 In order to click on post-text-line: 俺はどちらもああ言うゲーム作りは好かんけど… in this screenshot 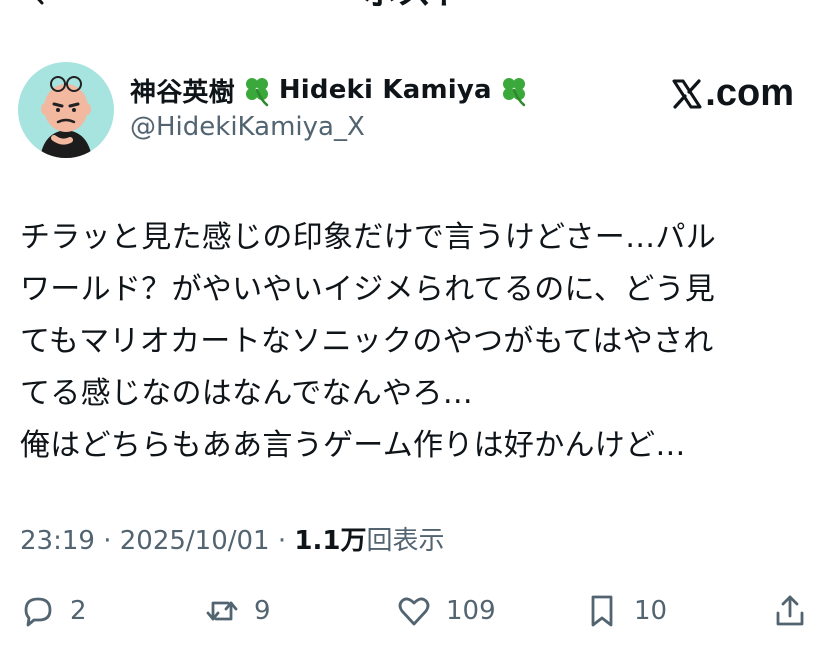, I will do `click(353, 445)`.